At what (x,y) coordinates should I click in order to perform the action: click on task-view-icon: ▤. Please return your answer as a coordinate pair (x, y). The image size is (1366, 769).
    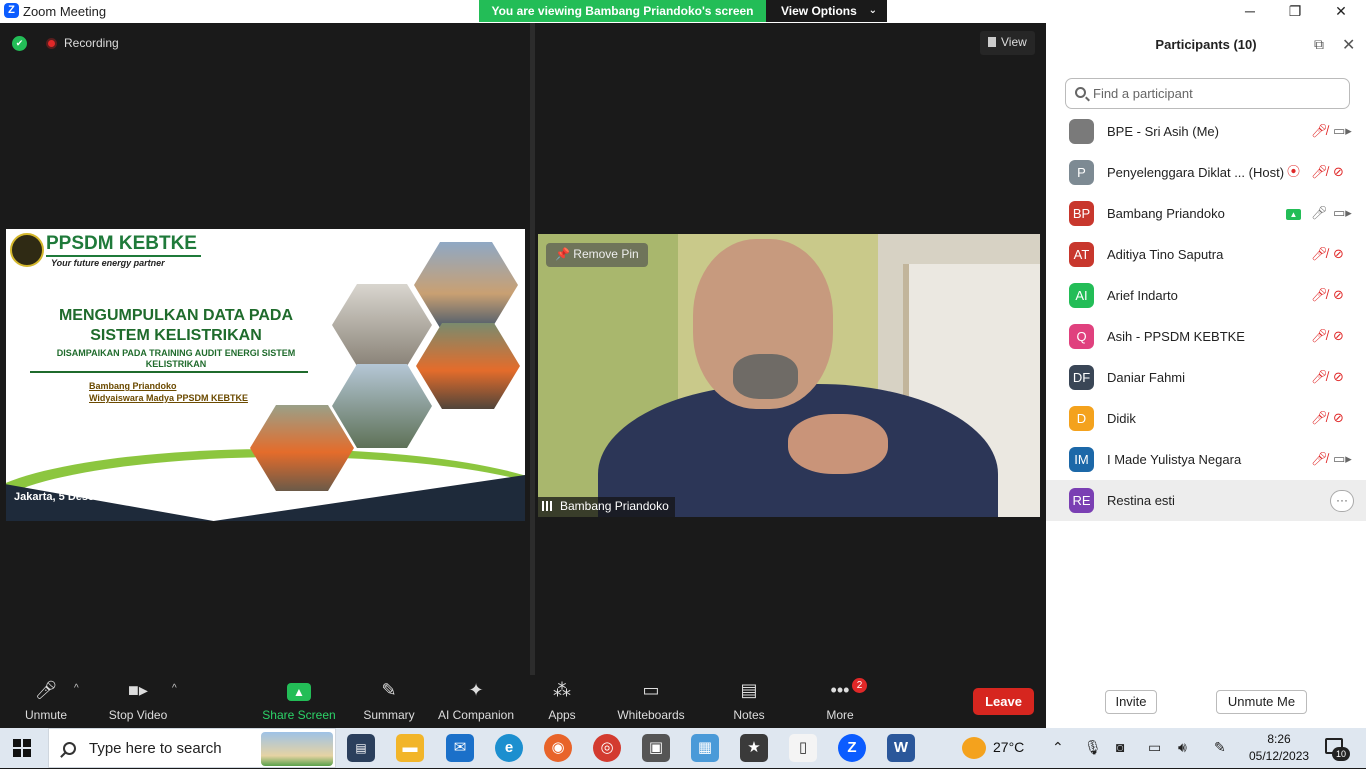
    Looking at the image, I should click on (361, 748).